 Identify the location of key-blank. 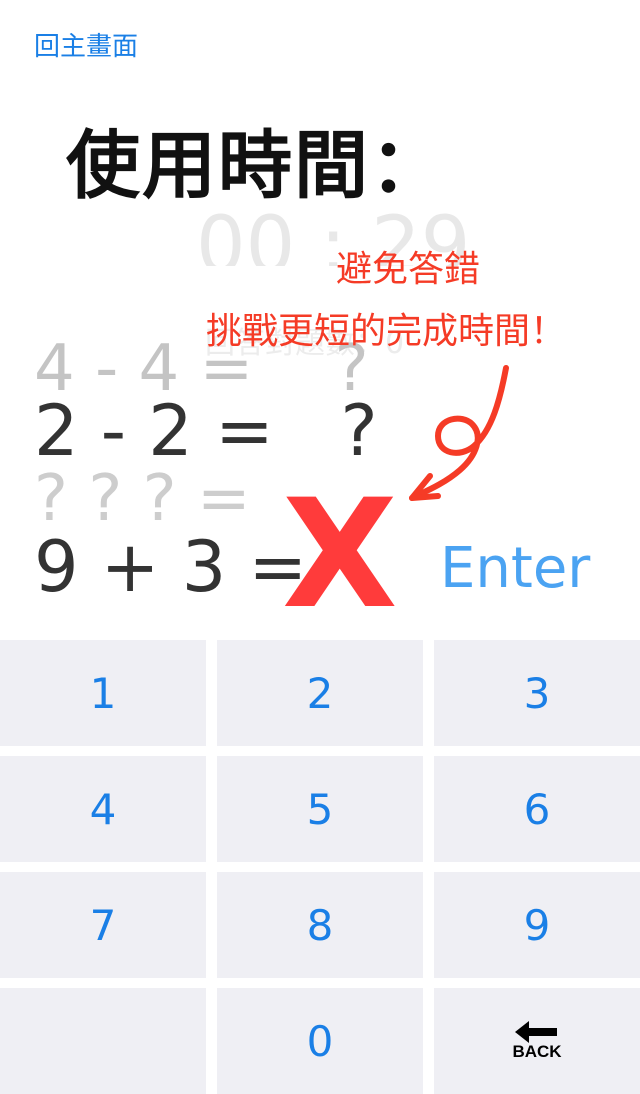
(103, 1041).